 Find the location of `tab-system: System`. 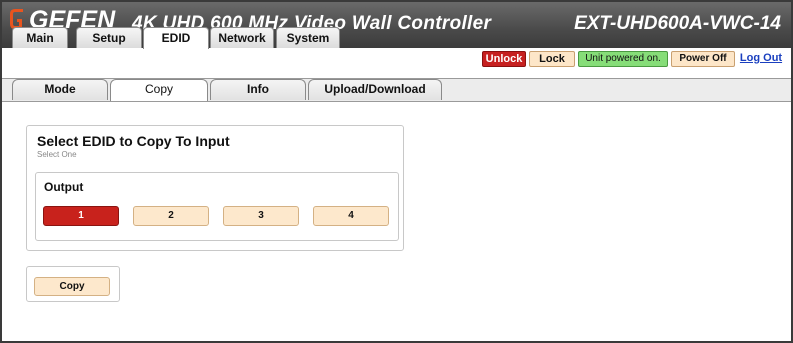

tab-system: System is located at coordinates (308, 37).